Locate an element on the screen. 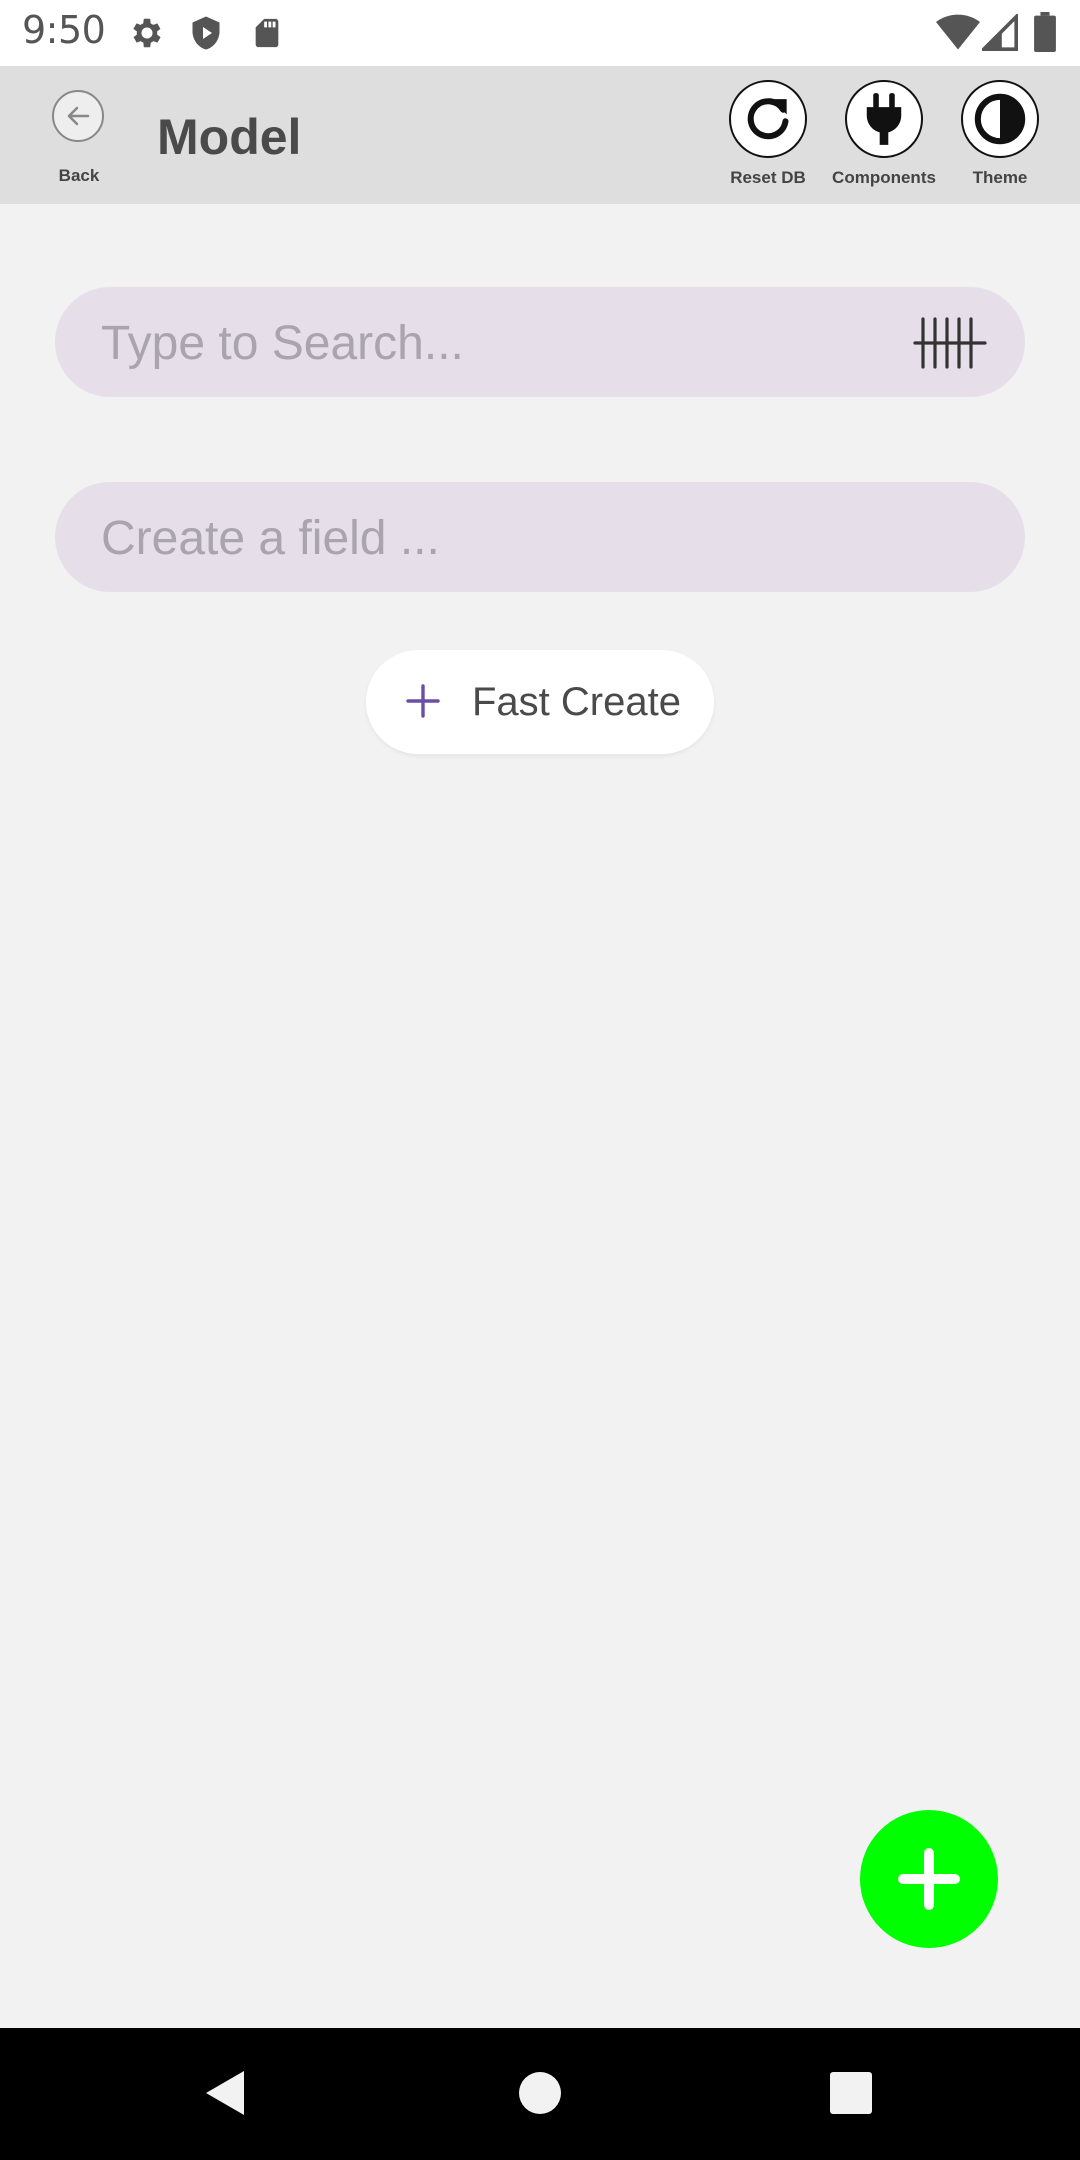 The height and width of the screenshot is (2160, 1080). back-label: Back is located at coordinates (79, 175).